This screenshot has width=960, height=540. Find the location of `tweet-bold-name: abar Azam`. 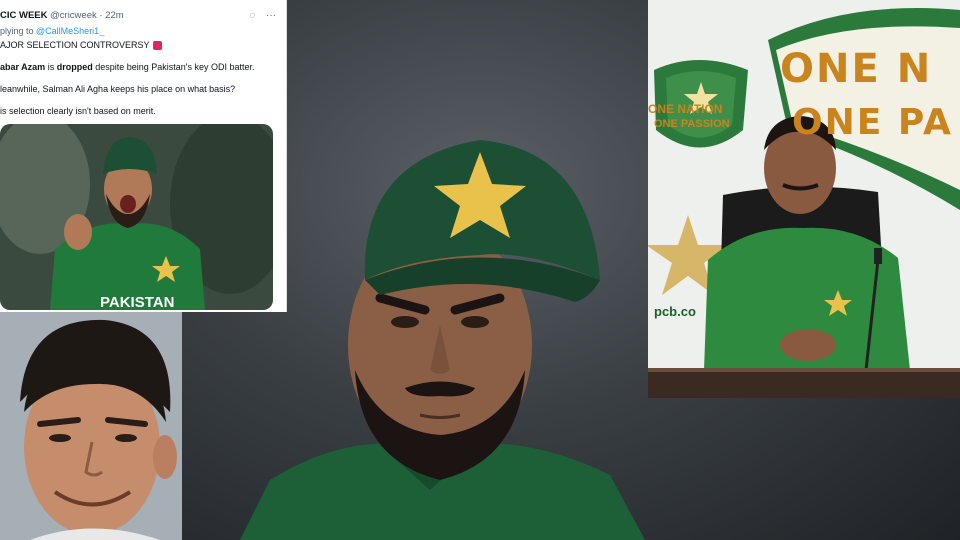

tweet-bold-name: abar Azam is located at coordinates (23, 67).